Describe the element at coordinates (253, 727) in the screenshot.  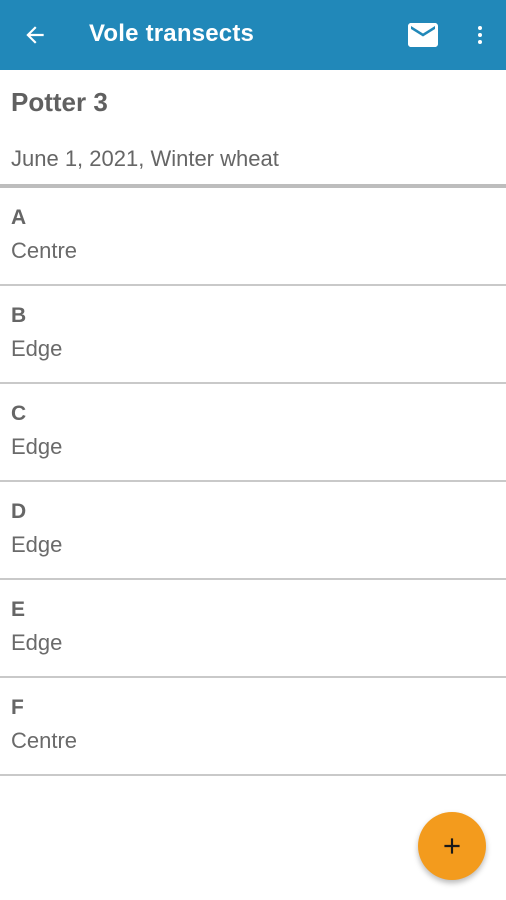
I see `transect-row-f: F Centre` at that location.